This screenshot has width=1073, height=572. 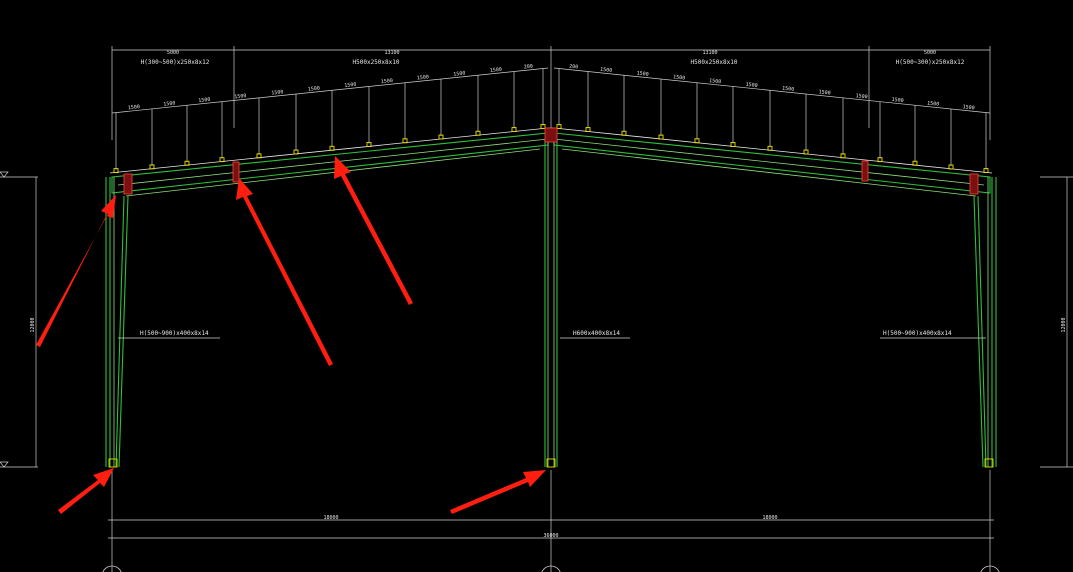 I want to click on bay-span-1: 18000, so click(x=330, y=518).